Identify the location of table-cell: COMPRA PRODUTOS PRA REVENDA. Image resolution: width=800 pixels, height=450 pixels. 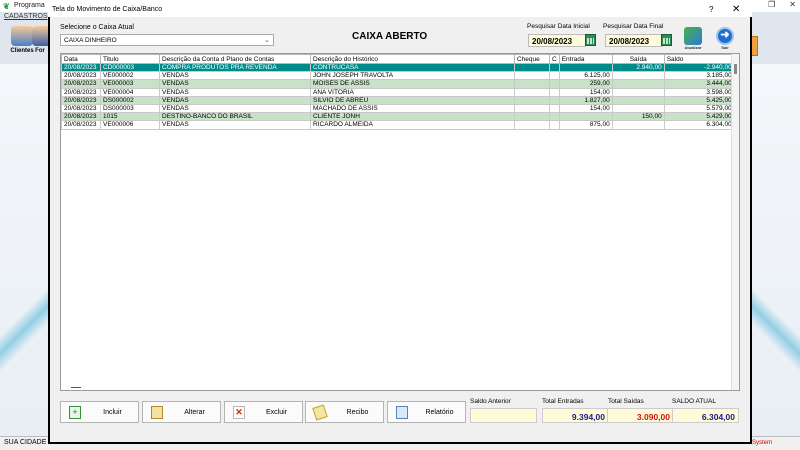
(235, 67).